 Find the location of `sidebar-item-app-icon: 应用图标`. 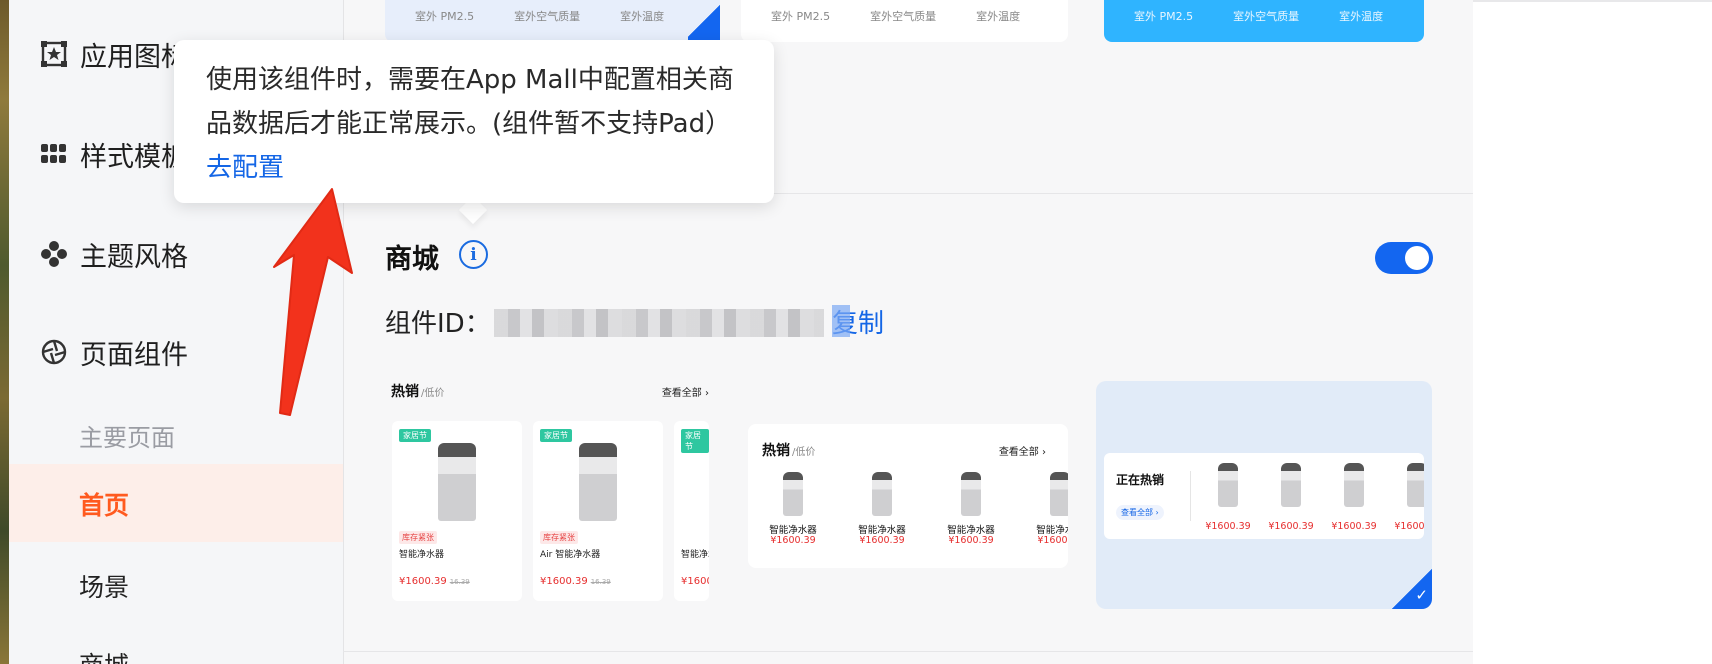

sidebar-item-app-icon: 应用图标 is located at coordinates (114, 54).